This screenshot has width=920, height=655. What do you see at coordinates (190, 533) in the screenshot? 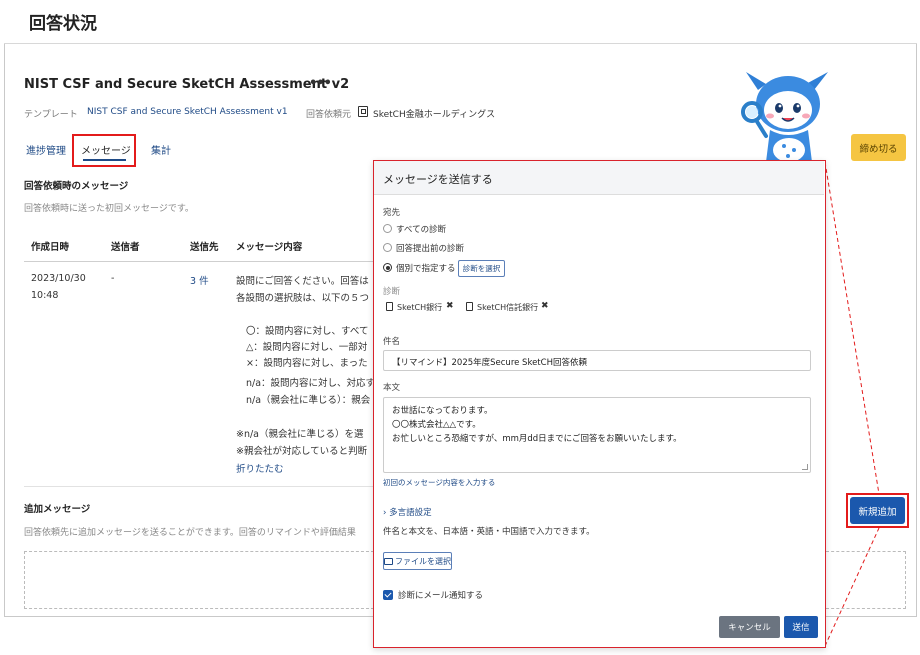
I see `additional-message-description: 回答依頼先に追加メッセージを送ることができます。回答のリマインドや評価結果` at bounding box center [190, 533].